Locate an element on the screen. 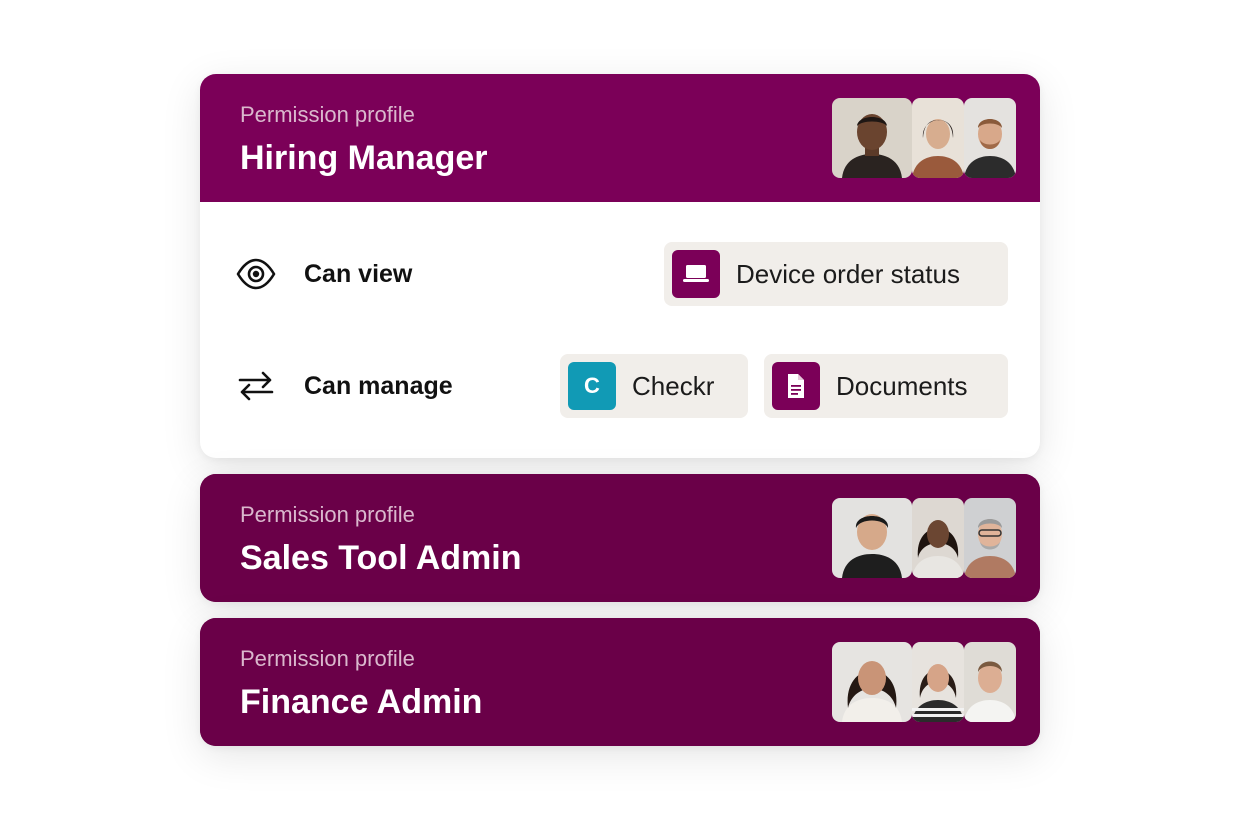 Image resolution: width=1240 pixels, height=820 pixels. can-manage-row: Can manage C Checkr Documents is located at coordinates (620, 386).